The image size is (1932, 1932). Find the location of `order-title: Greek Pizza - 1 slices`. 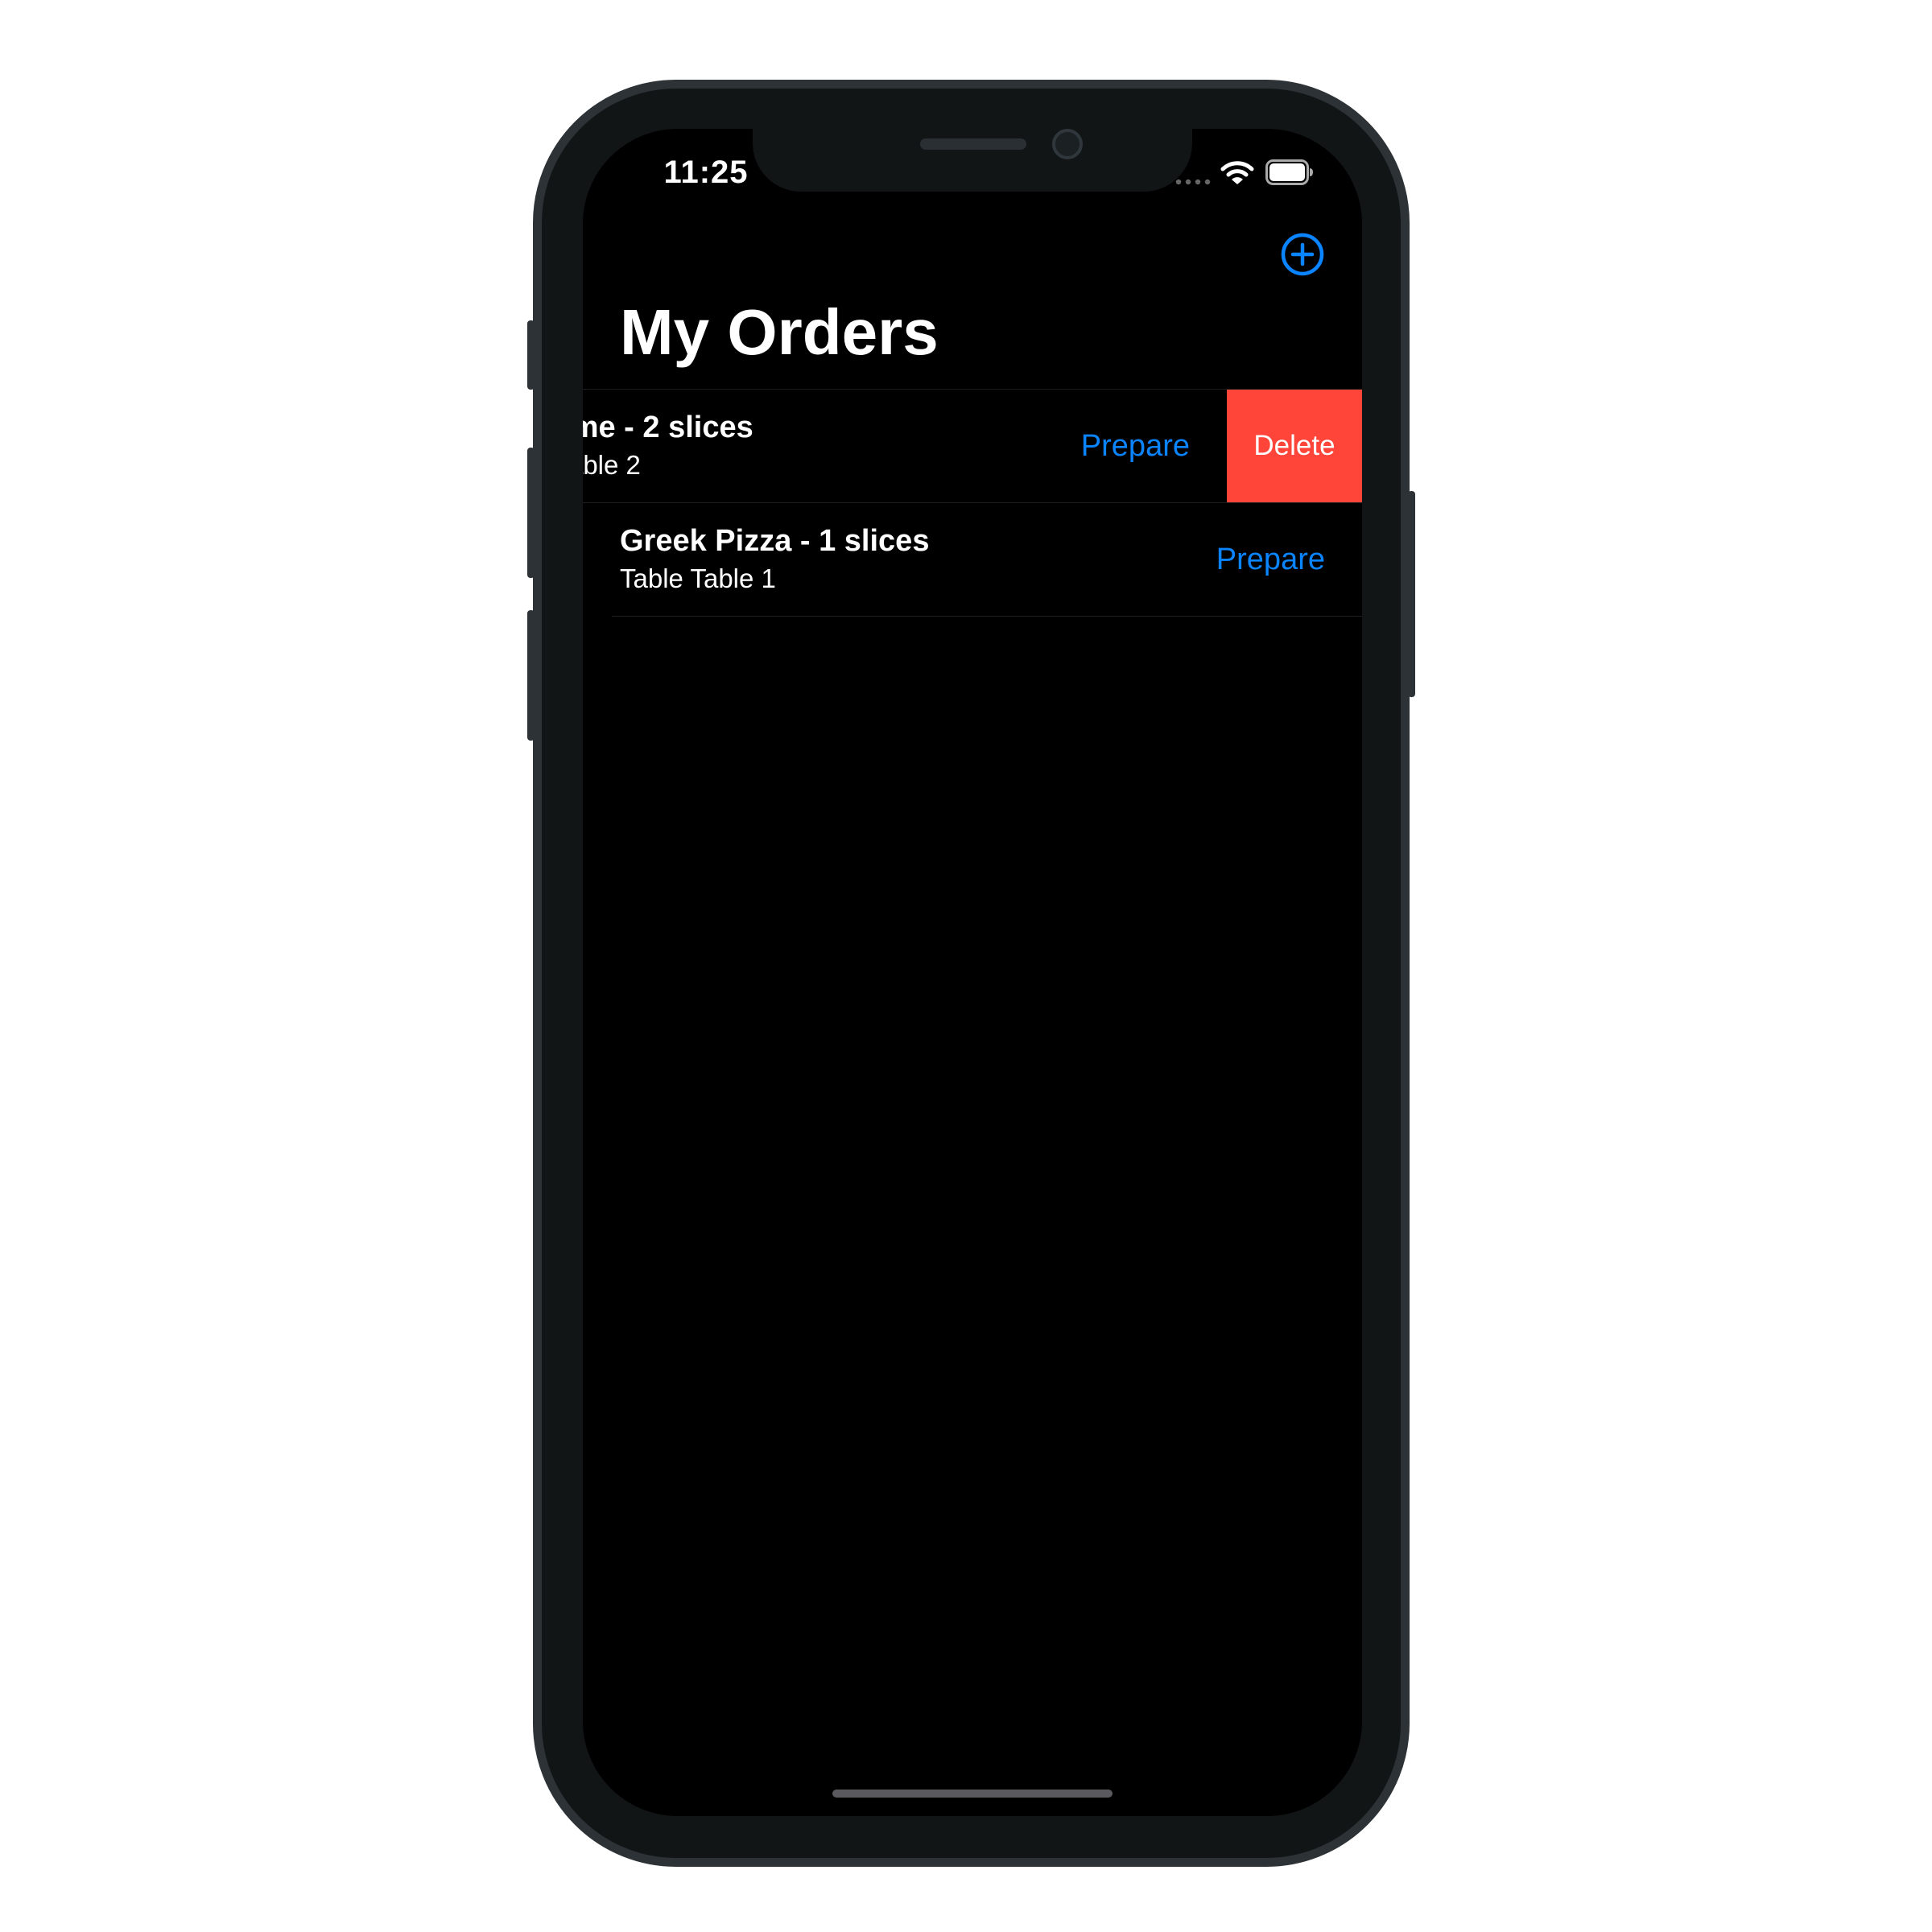

order-title: Greek Pizza - 1 slices is located at coordinates (775, 541).